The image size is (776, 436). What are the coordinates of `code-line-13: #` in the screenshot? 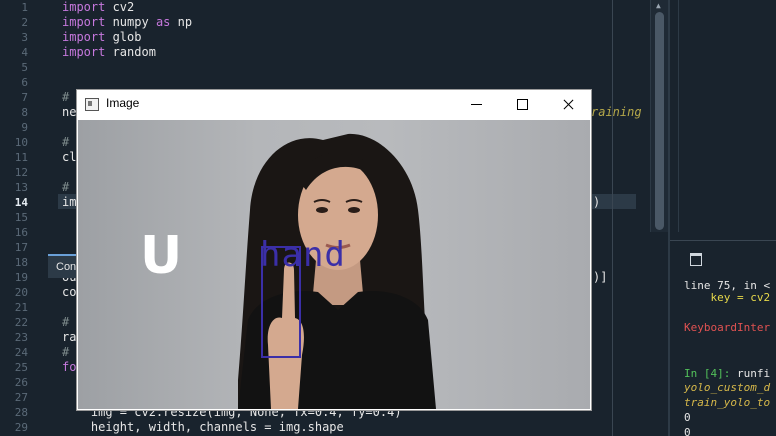 It's located at (66, 187).